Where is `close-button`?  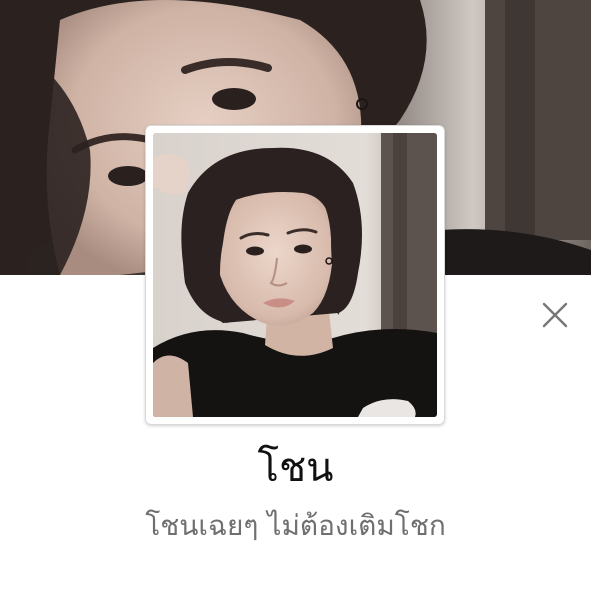 close-button is located at coordinates (555, 315).